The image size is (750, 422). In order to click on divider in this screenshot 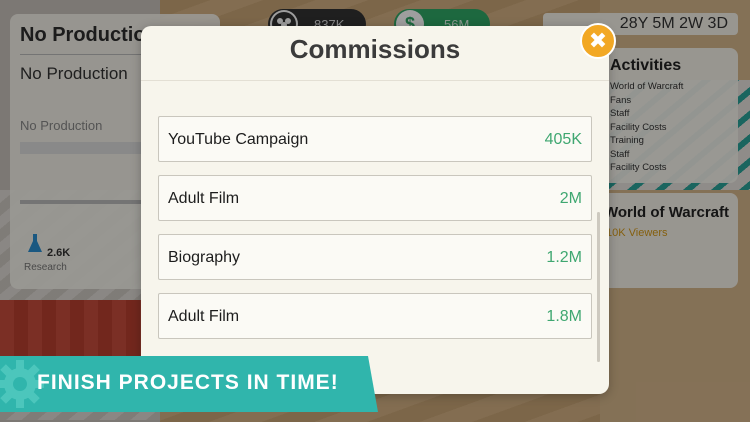, I will do `click(375, 80)`.